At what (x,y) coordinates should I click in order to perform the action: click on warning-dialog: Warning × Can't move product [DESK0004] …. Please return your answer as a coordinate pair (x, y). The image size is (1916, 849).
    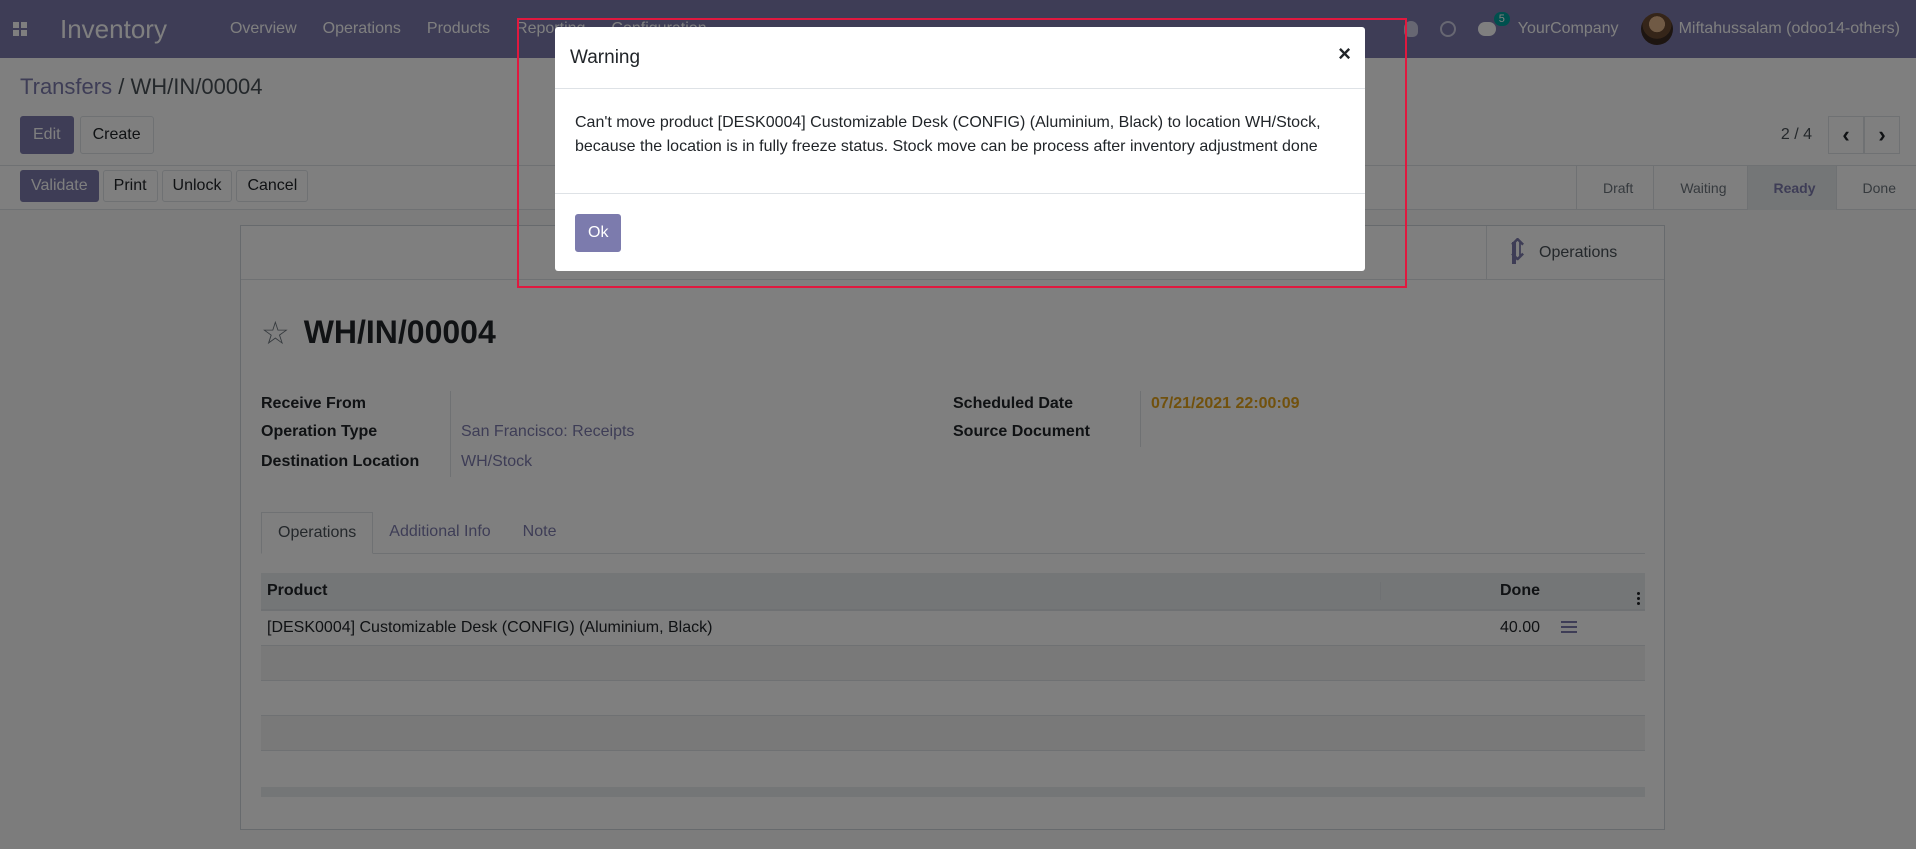
    Looking at the image, I should click on (960, 149).